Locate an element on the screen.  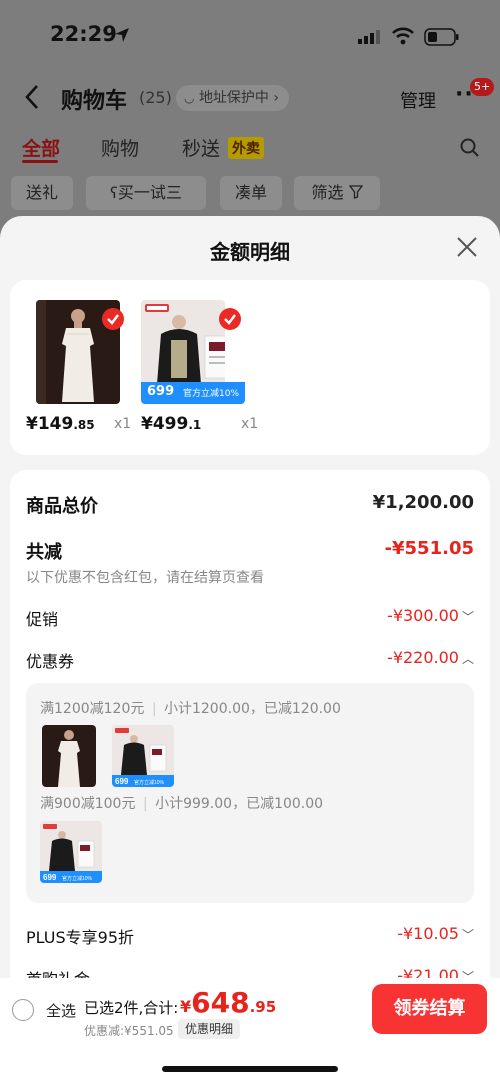
cart-header: 购物车 (25) ◡ 地址保护中 › 管理 ··· 5+ is located at coordinates (250, 97).